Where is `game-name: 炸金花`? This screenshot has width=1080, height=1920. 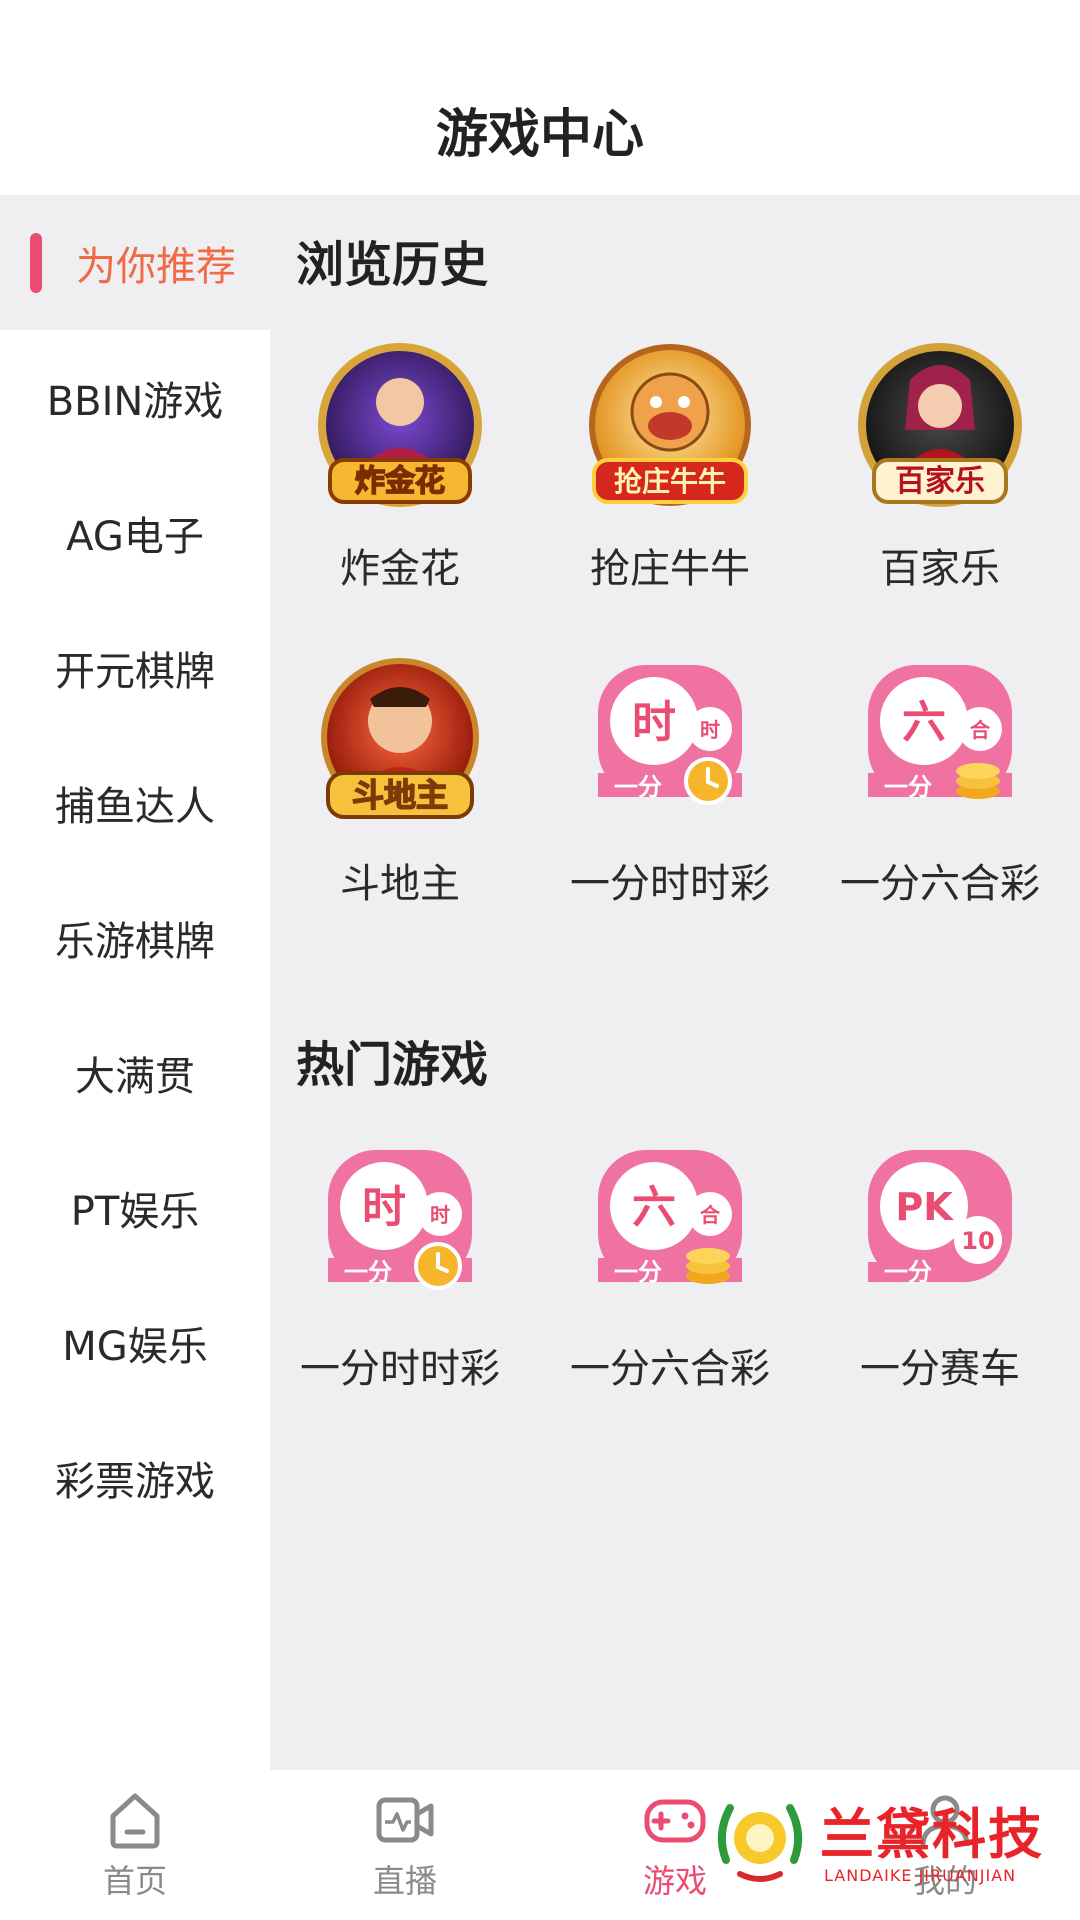 game-name: 炸金花 is located at coordinates (400, 569).